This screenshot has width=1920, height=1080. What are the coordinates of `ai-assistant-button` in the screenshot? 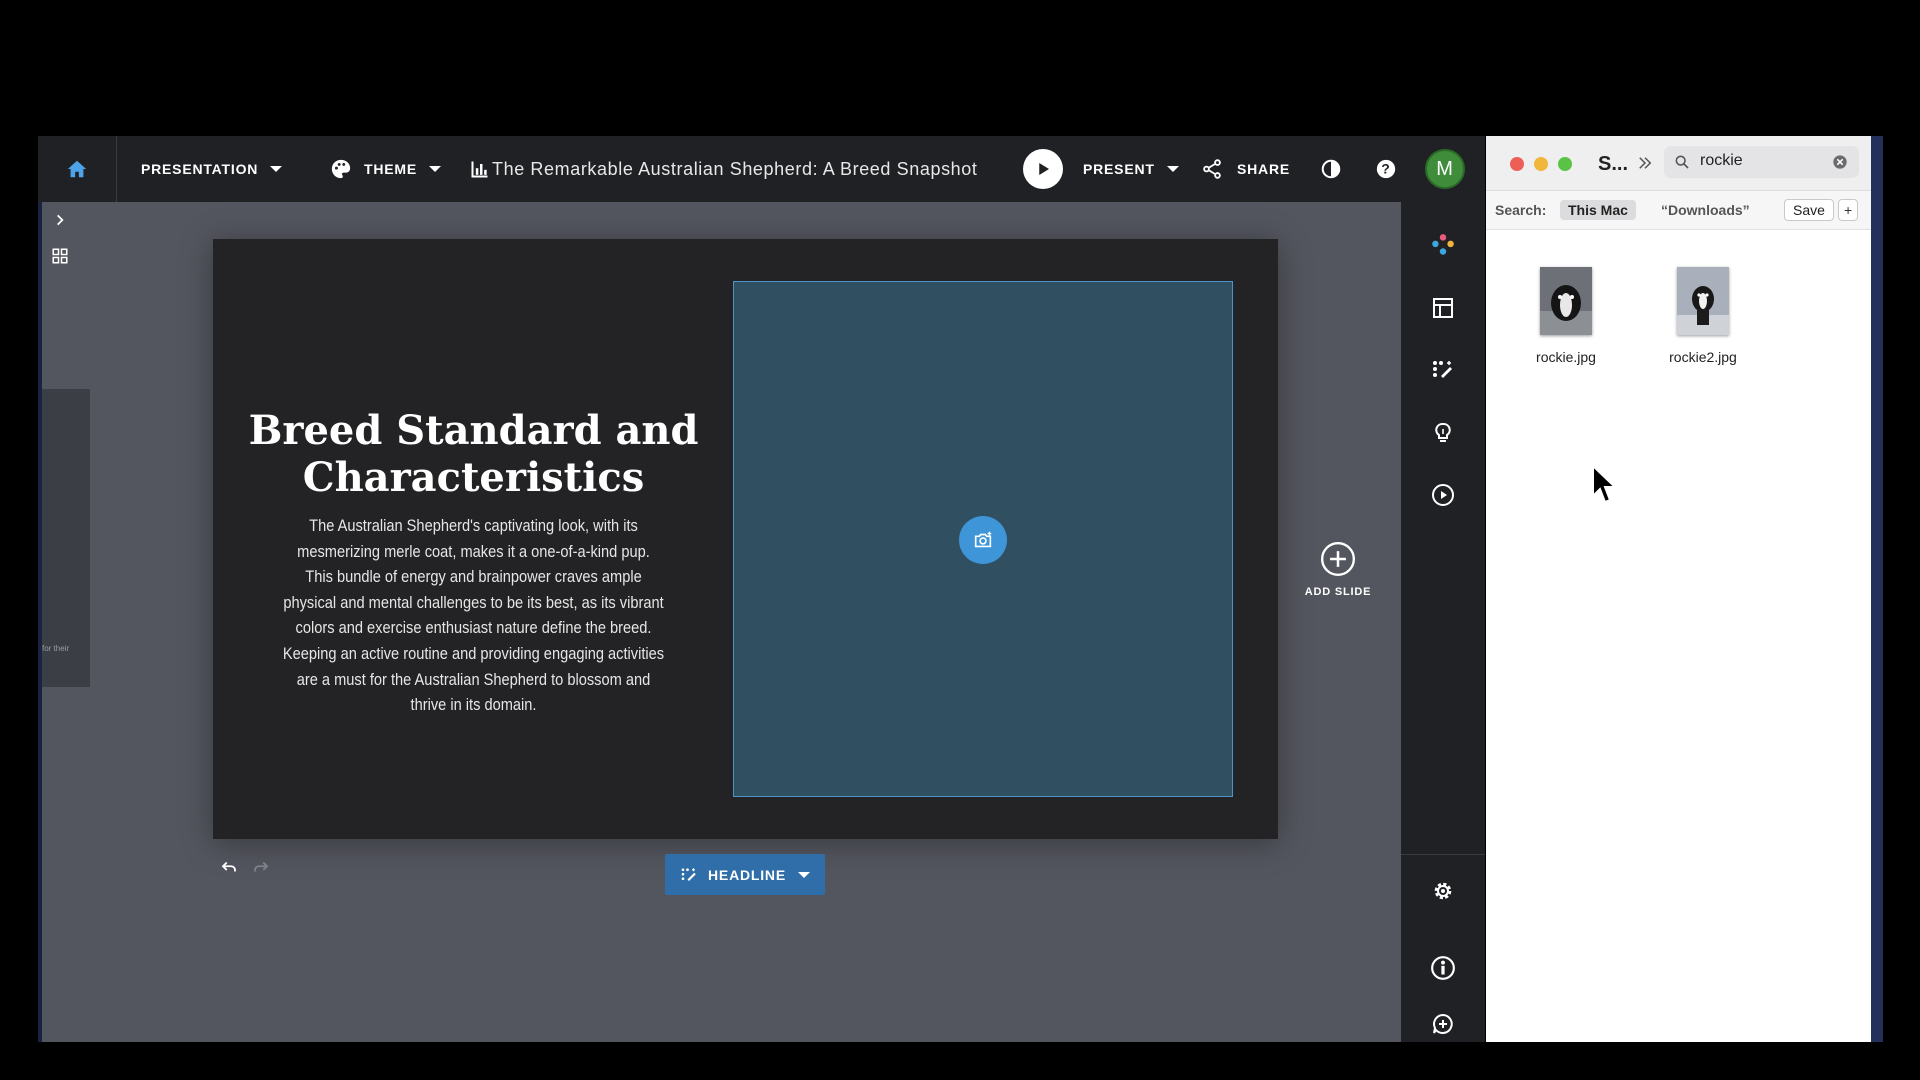 It's located at (1443, 245).